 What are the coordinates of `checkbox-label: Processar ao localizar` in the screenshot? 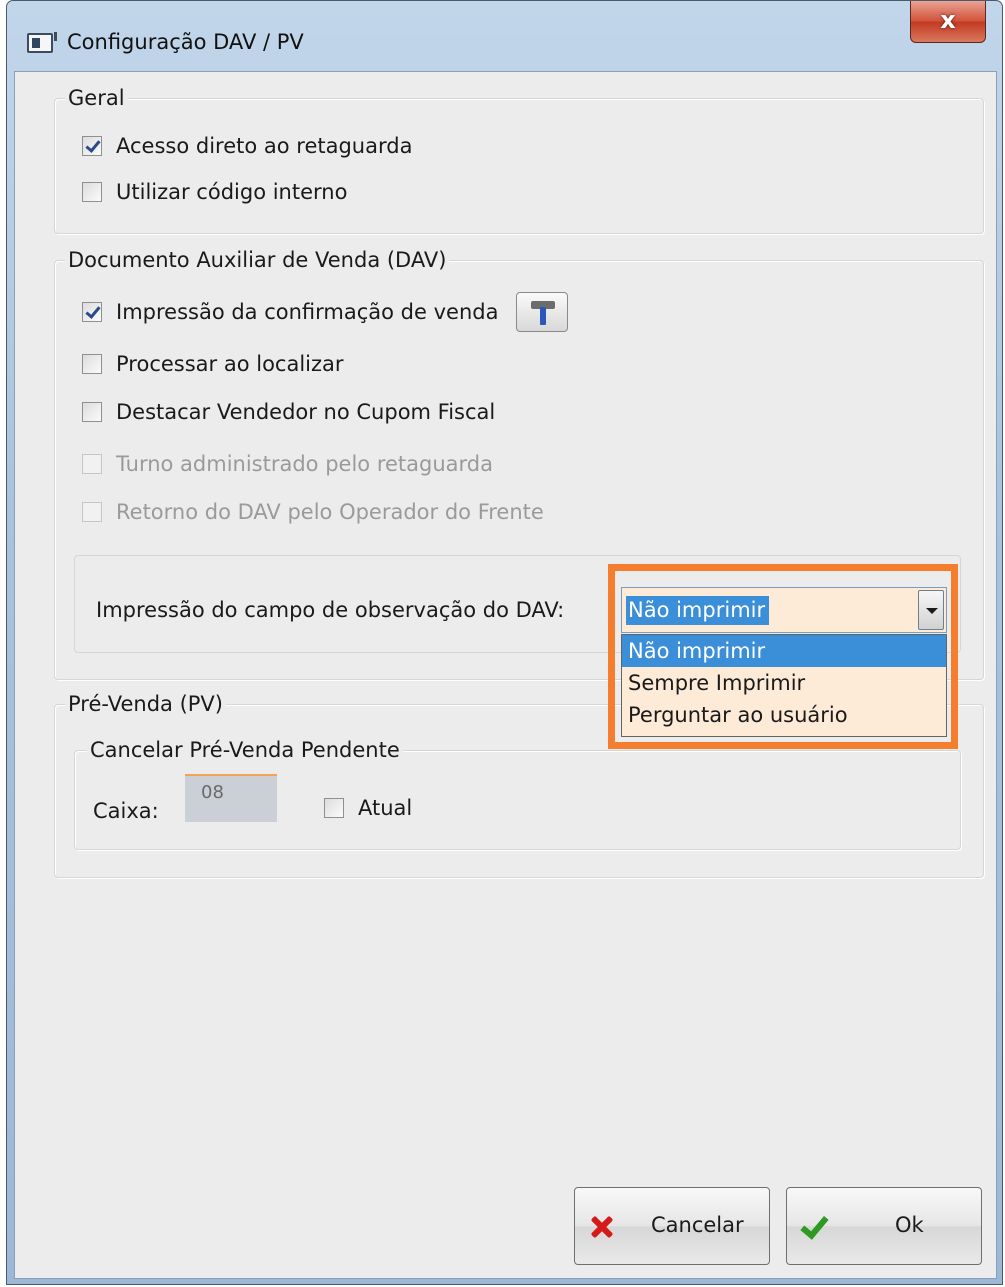 It's located at (230, 364).